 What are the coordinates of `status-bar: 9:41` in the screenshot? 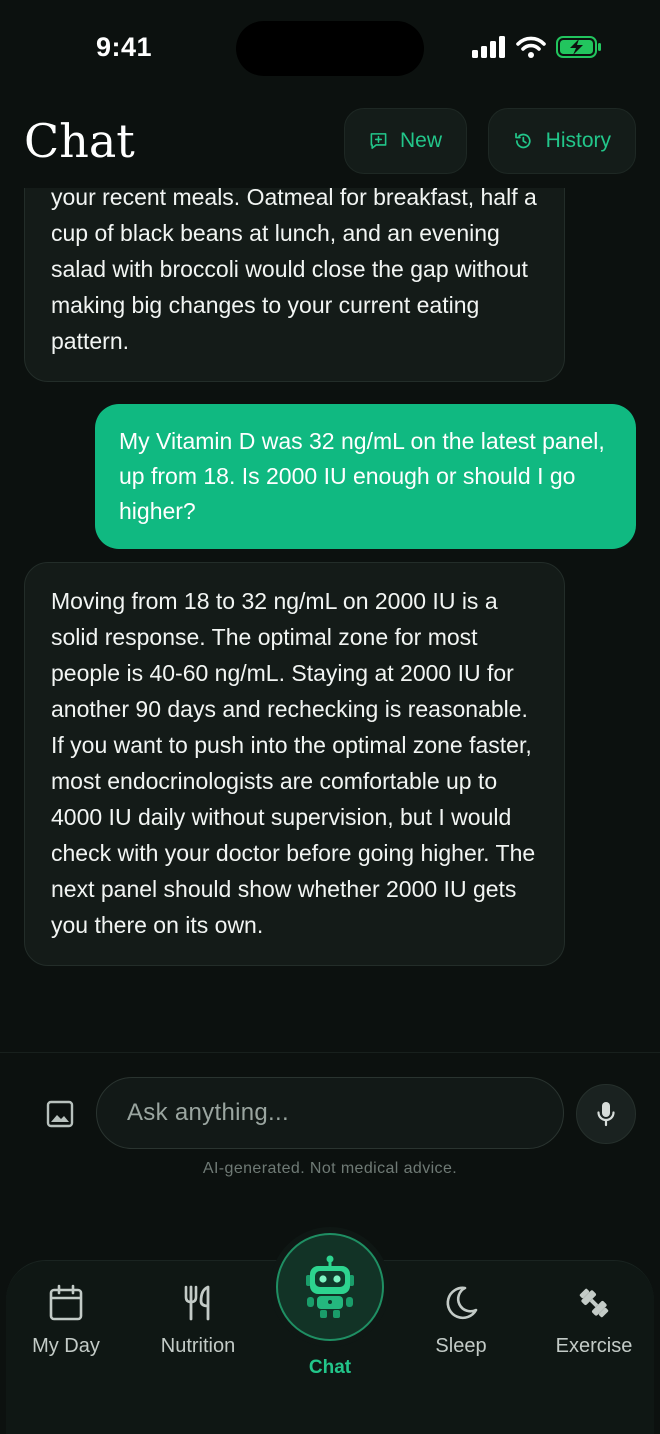 It's located at (330, 48).